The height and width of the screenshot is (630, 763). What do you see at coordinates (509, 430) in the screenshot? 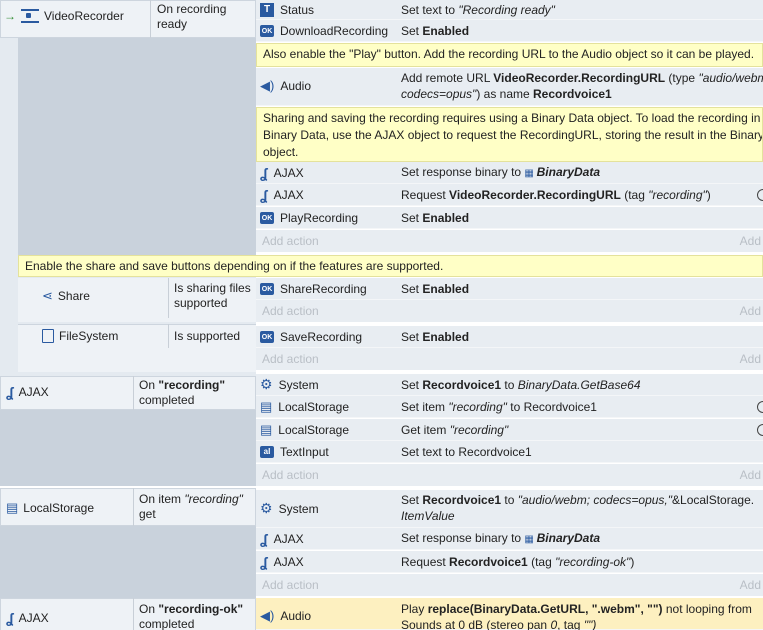
I see `action-row: ▤ LocalStorage Get item "recording"` at bounding box center [509, 430].